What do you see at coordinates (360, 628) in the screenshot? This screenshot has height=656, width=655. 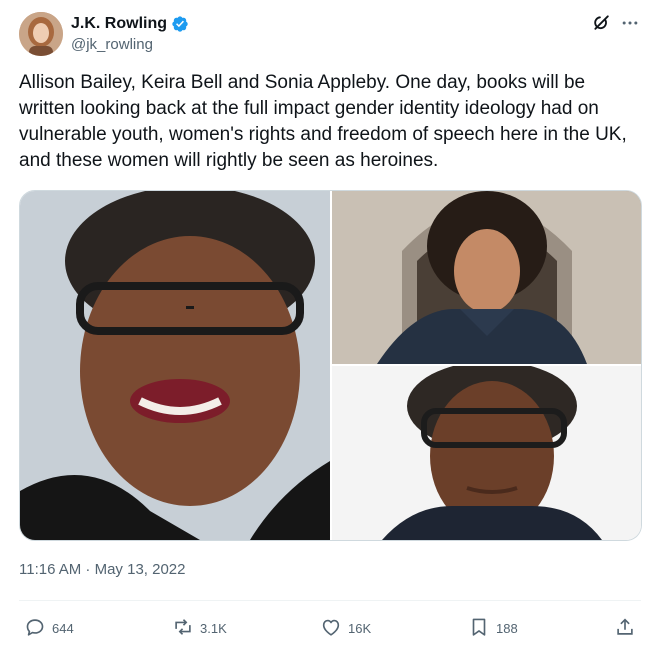 I see `like-count: 16K` at bounding box center [360, 628].